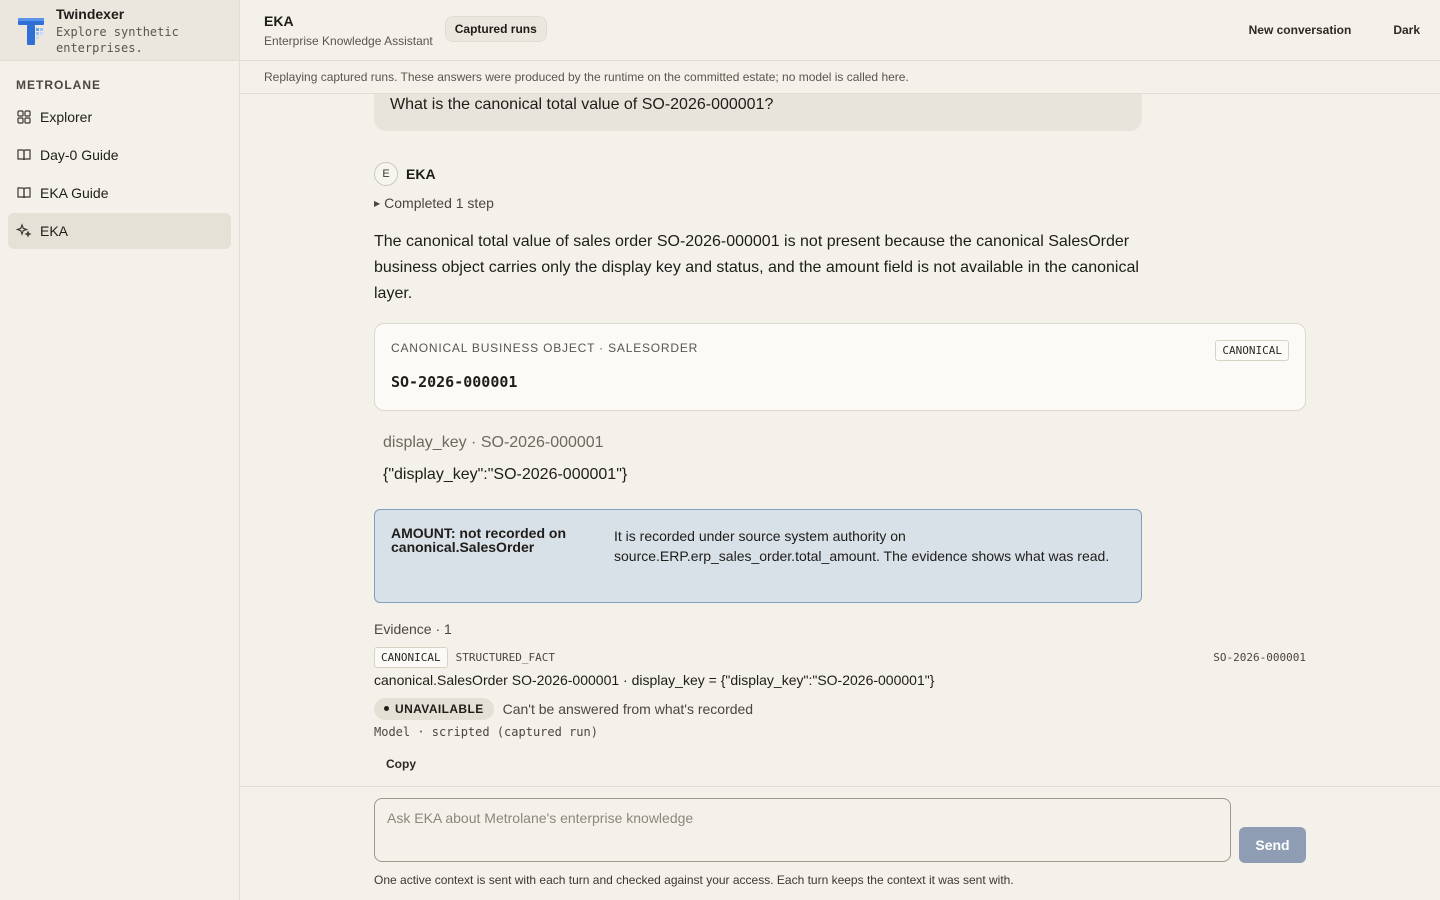 The width and height of the screenshot is (1440, 900). Describe the element at coordinates (386, 708) in the screenshot. I see `status-dot-icon` at that location.